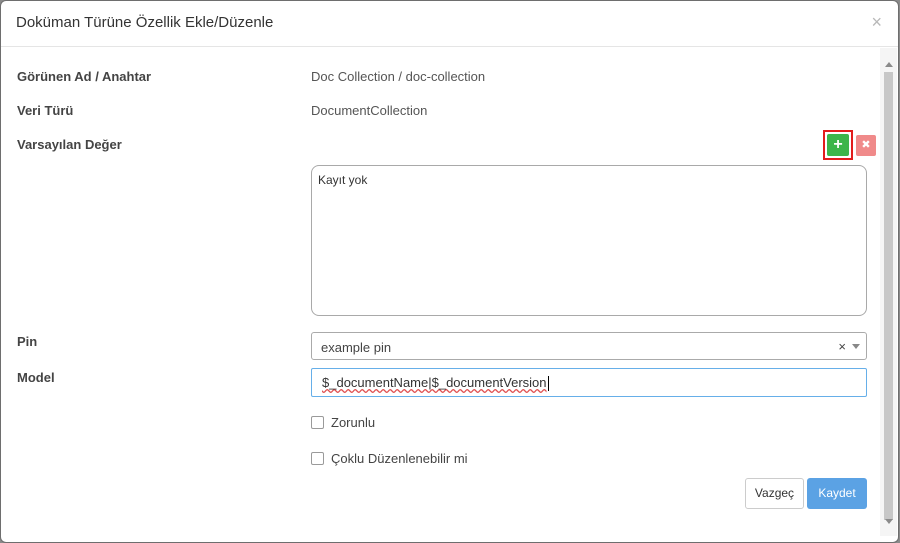  I want to click on model-input: $_documentName|$_documentVersion, so click(589, 382).